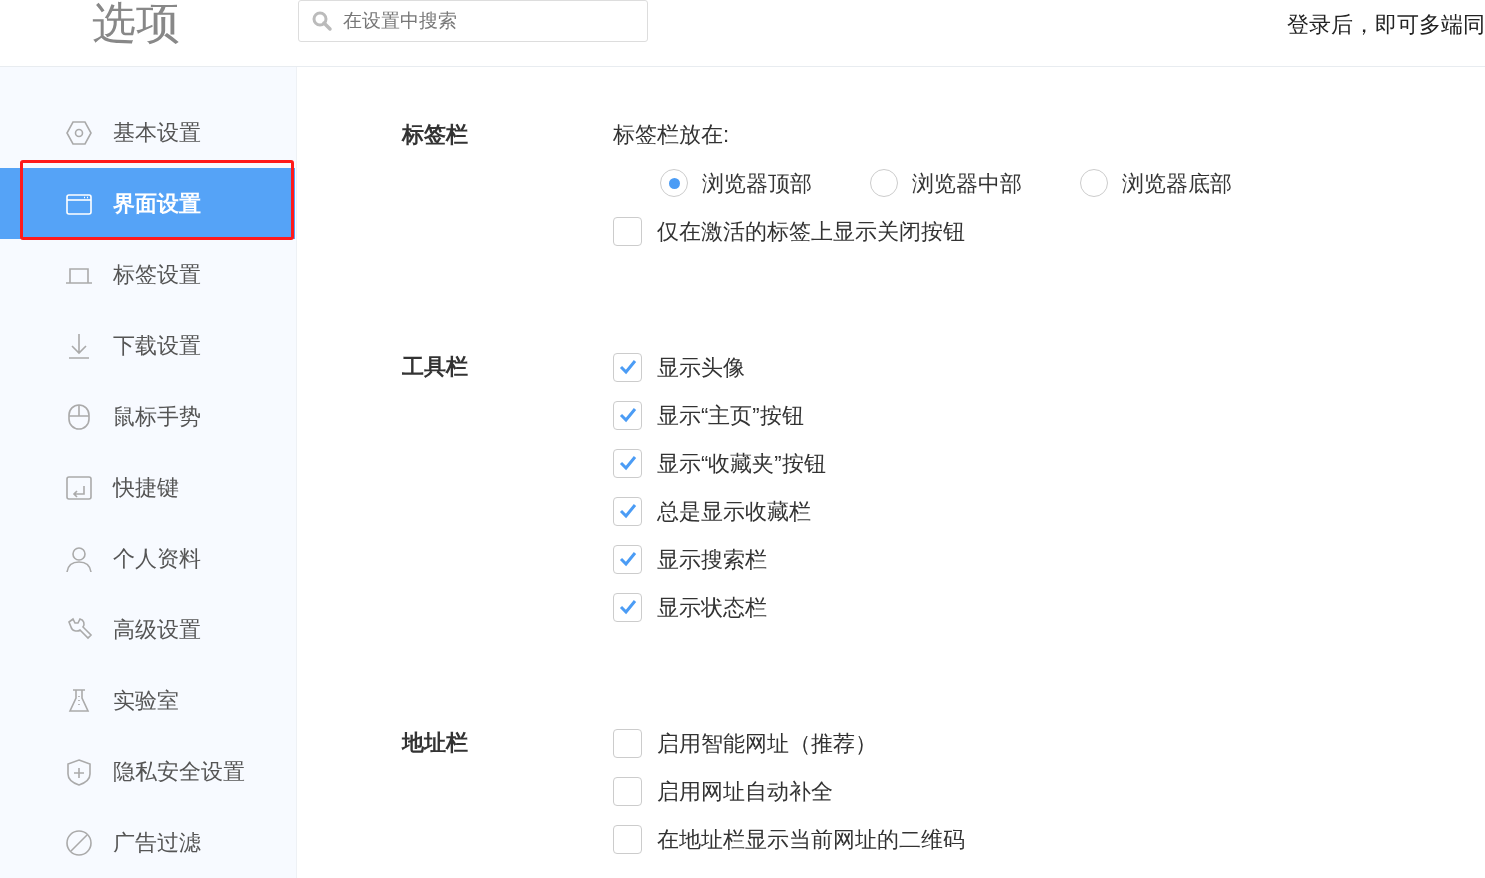 The width and height of the screenshot is (1485, 878). Describe the element at coordinates (147, 487) in the screenshot. I see `sidebar-item: 快捷键` at that location.